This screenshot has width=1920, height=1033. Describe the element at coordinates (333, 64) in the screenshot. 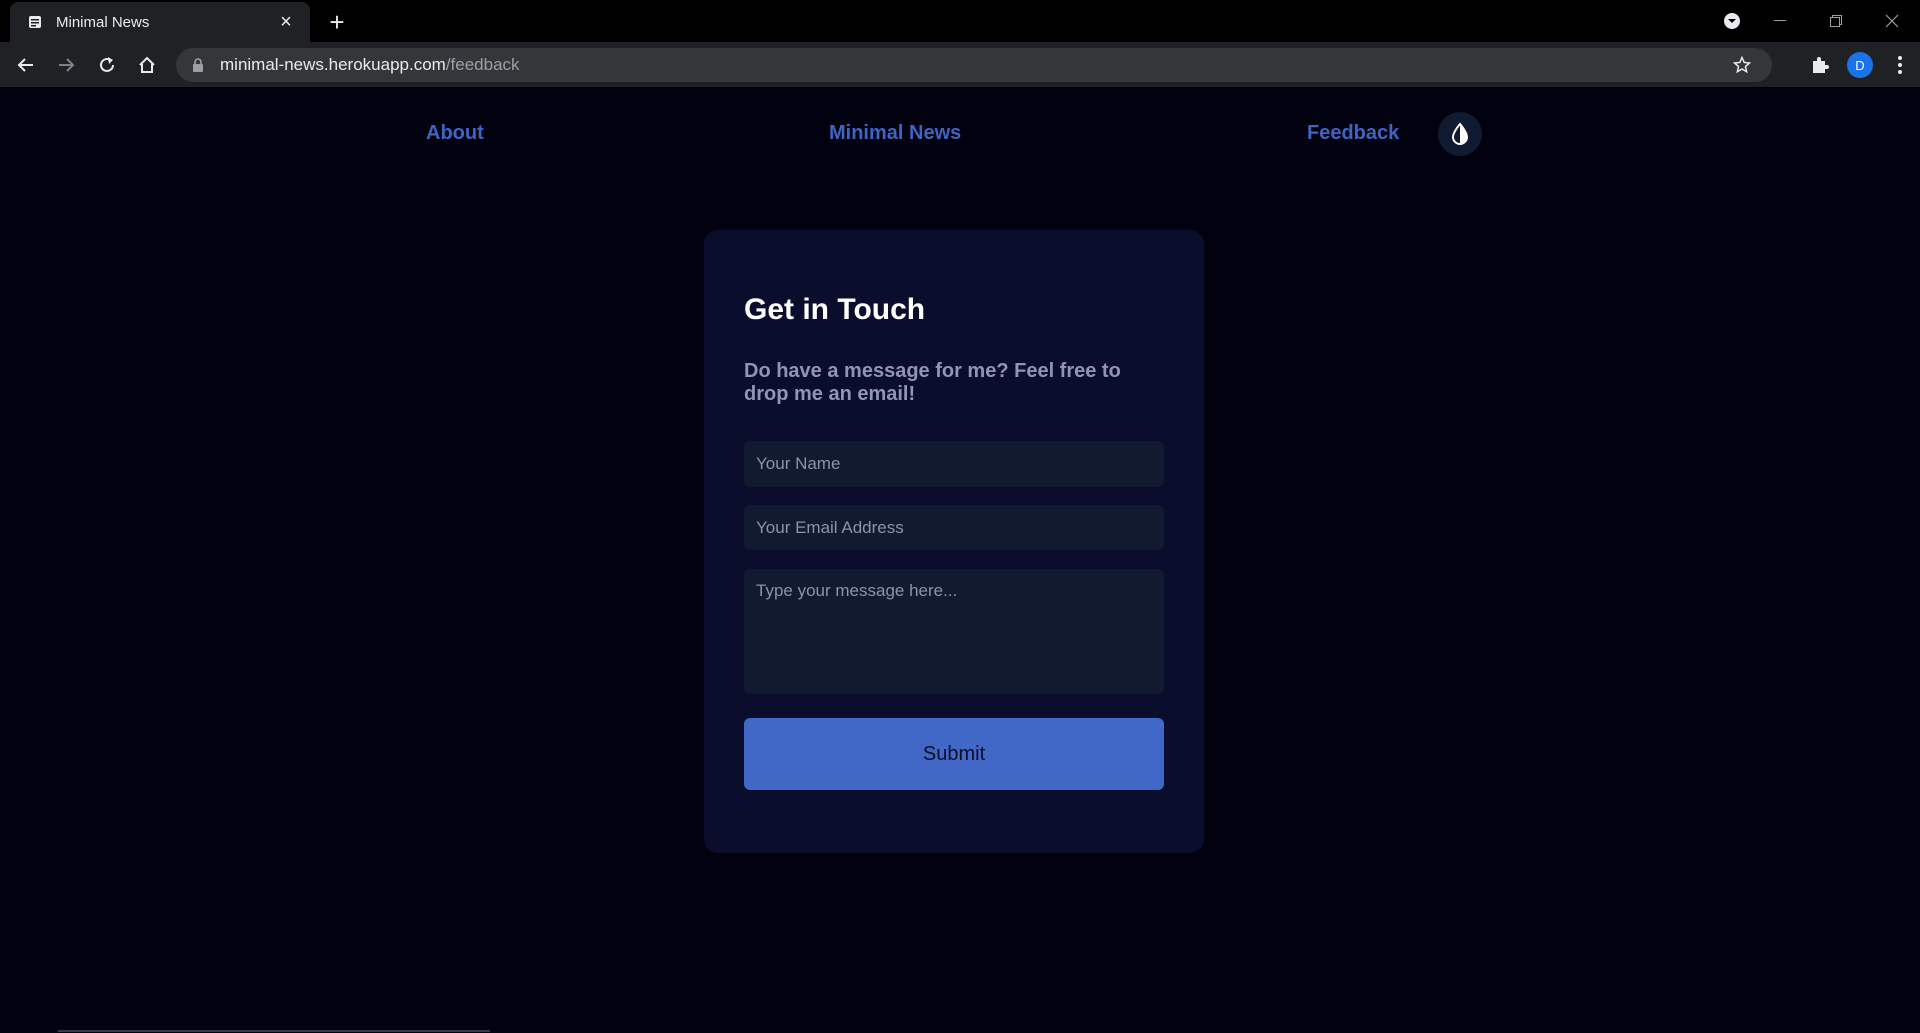

I see `url-host: minimal-news.herokuapp.com` at that location.